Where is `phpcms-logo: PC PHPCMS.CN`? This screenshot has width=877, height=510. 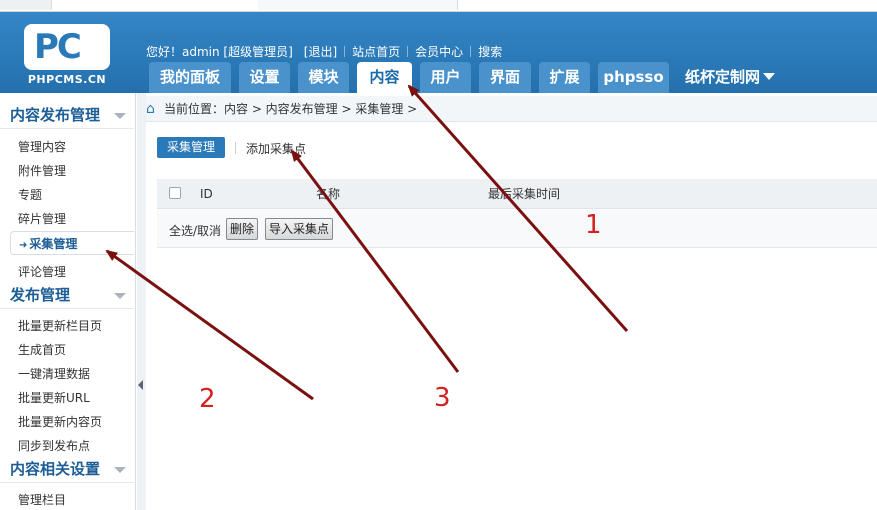
phpcms-logo: PC PHPCMS.CN is located at coordinates (67, 55).